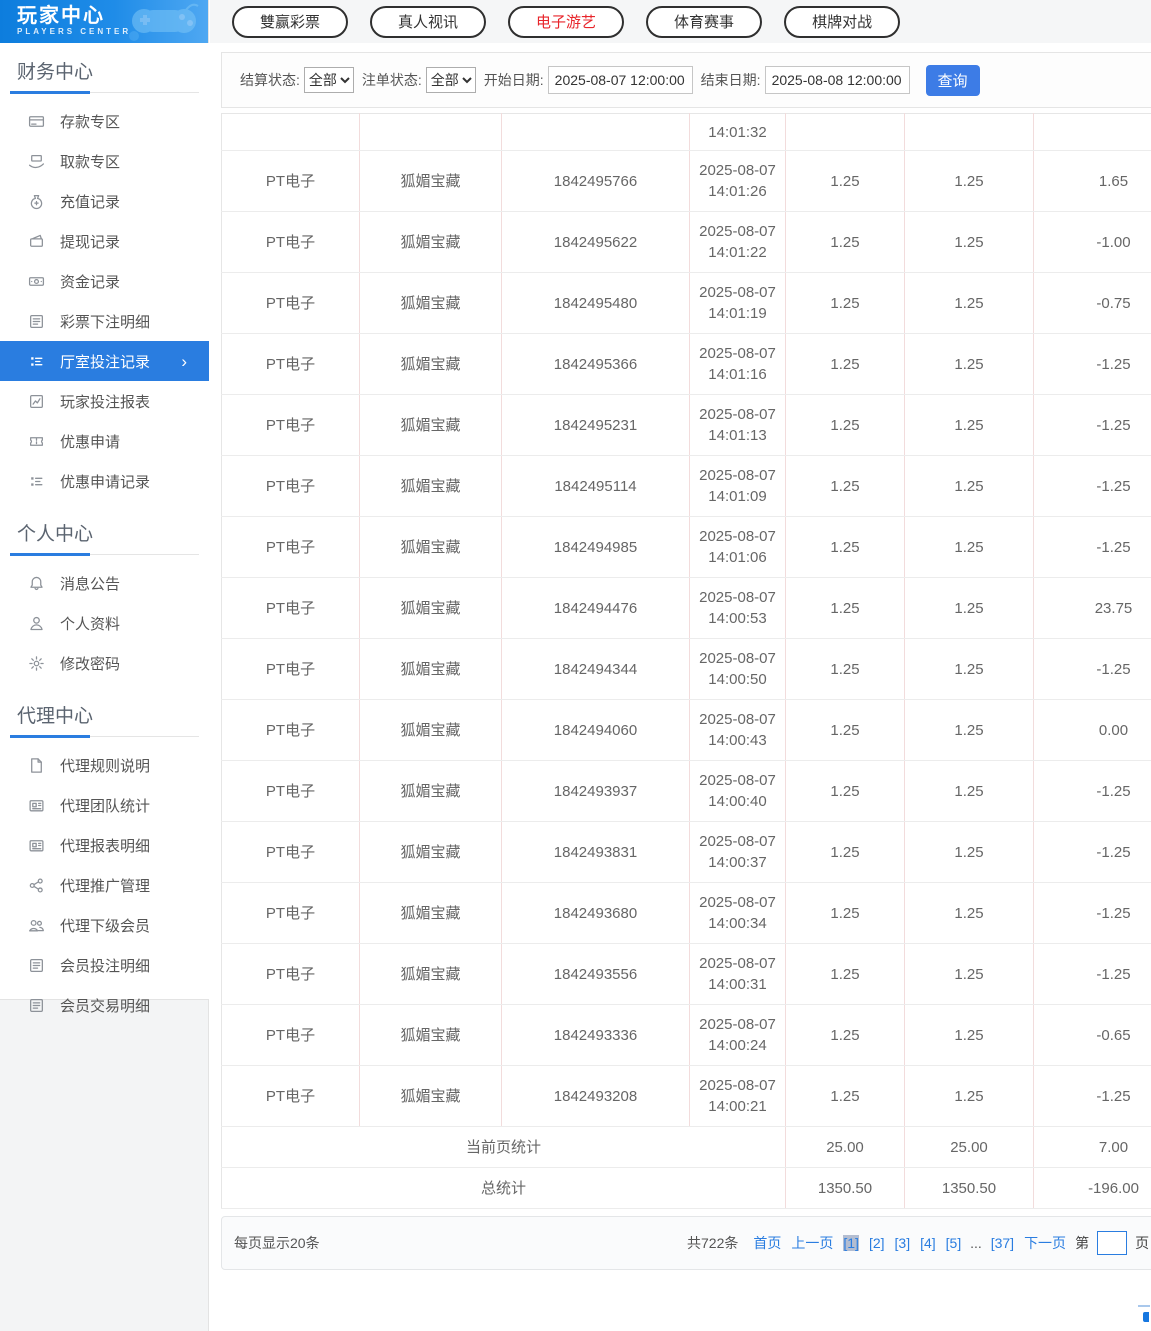  What do you see at coordinates (595, 974) in the screenshot?
I see `table-cell: 1842493556` at bounding box center [595, 974].